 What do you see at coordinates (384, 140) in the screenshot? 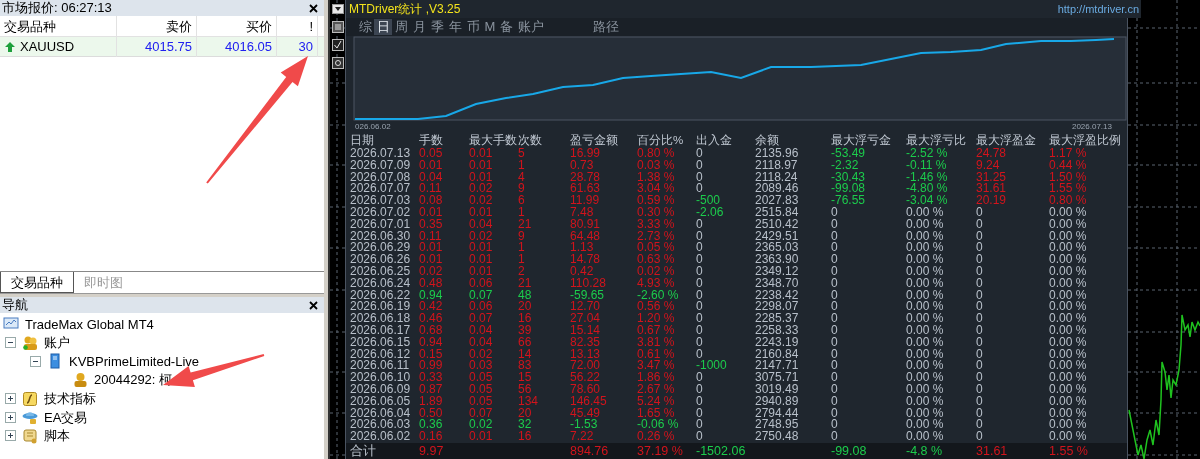
I see `column-header: 日期` at bounding box center [384, 140].